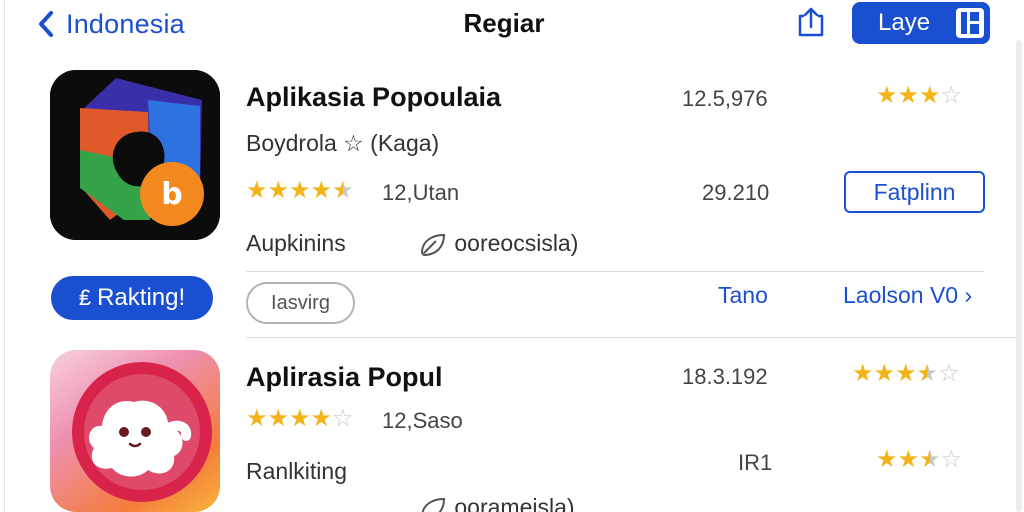  What do you see at coordinates (343, 143) in the screenshot?
I see `app-developer-1: Boydrola ☆ (Kaga)` at bounding box center [343, 143].